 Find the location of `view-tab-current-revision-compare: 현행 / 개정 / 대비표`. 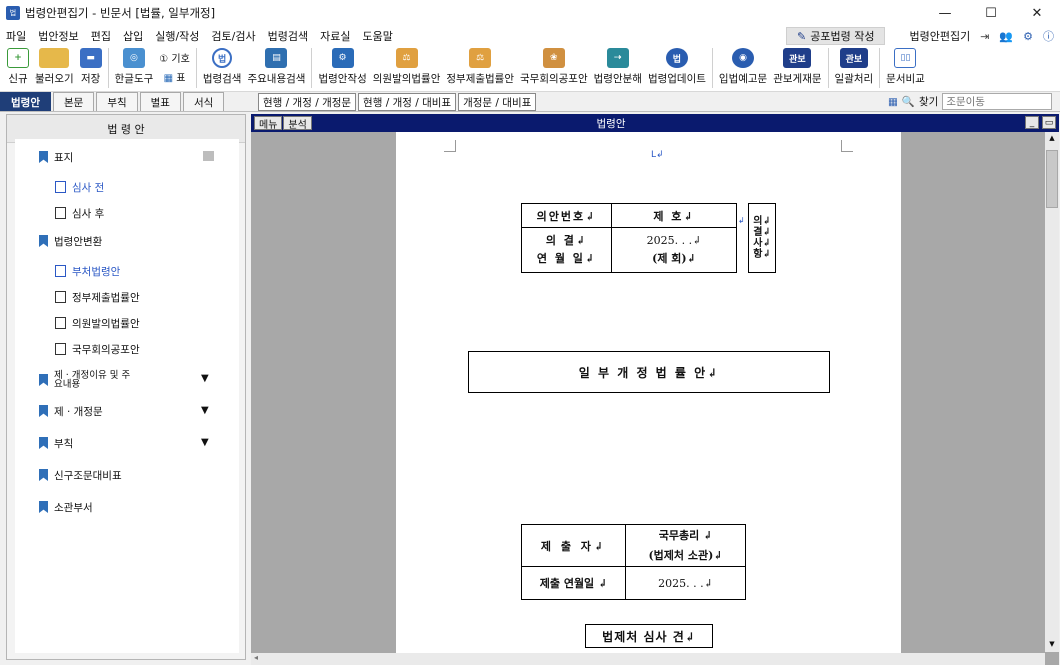

view-tab-current-revision-compare: 현행 / 개정 / 대비표 is located at coordinates (407, 102).